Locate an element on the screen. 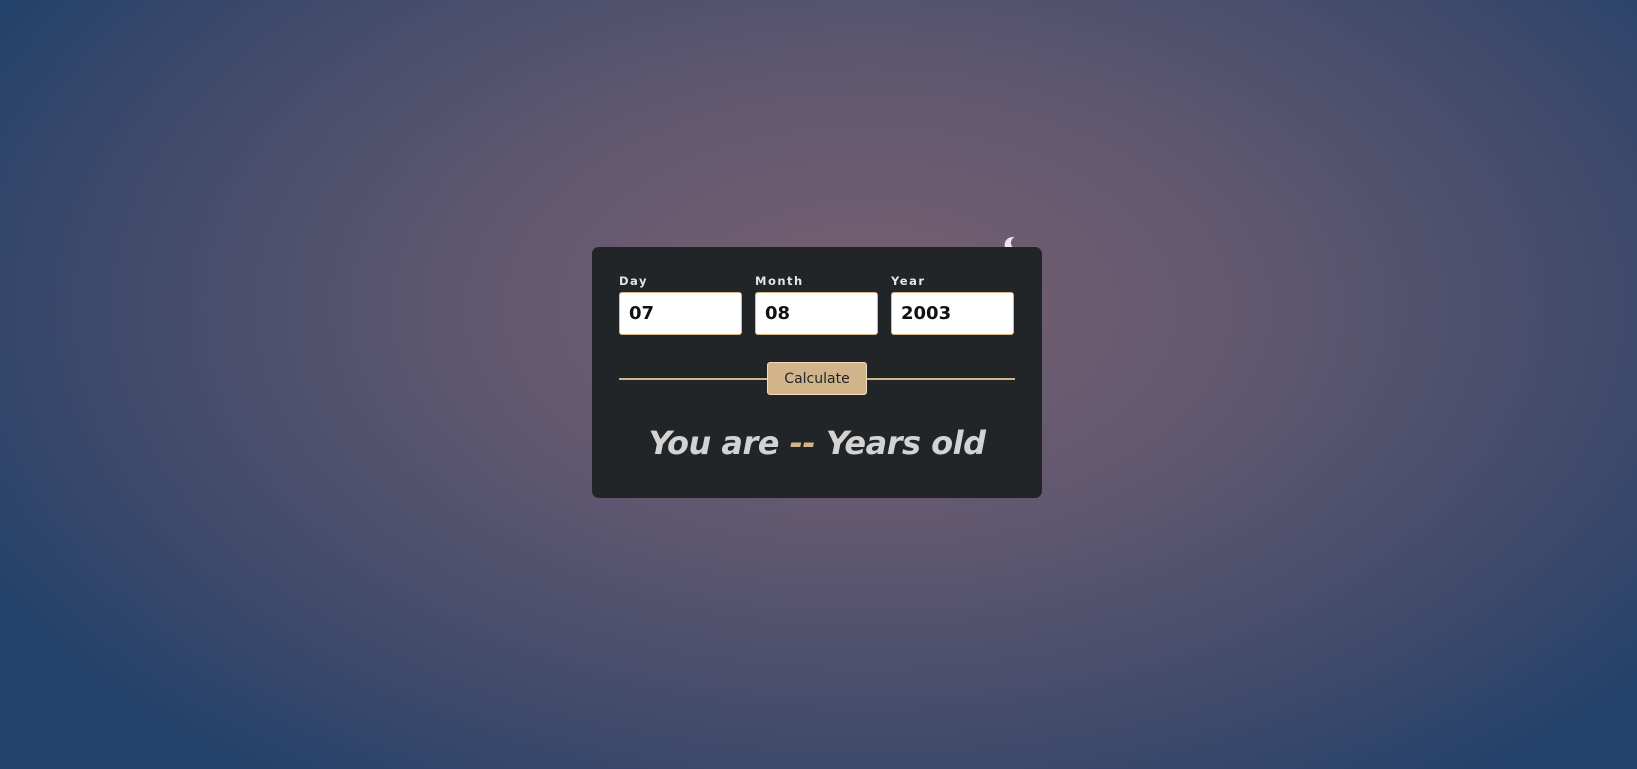  year-input is located at coordinates (952, 313).